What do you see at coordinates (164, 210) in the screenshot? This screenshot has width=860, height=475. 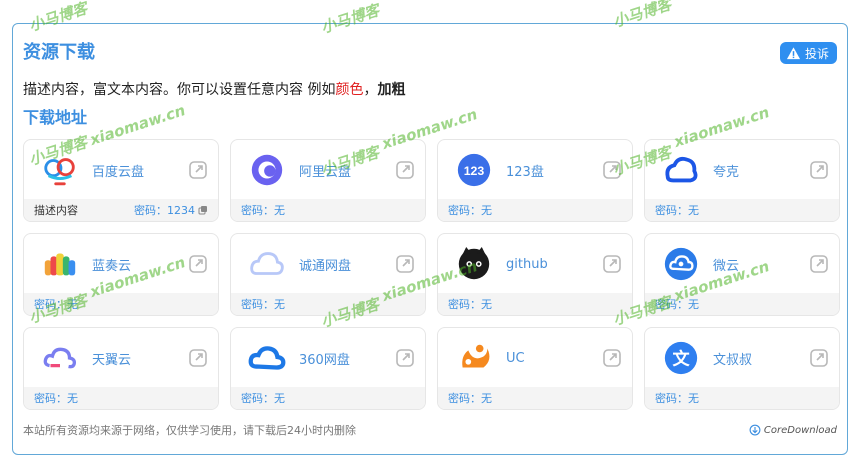 I see `password-text: 密码：1234` at bounding box center [164, 210].